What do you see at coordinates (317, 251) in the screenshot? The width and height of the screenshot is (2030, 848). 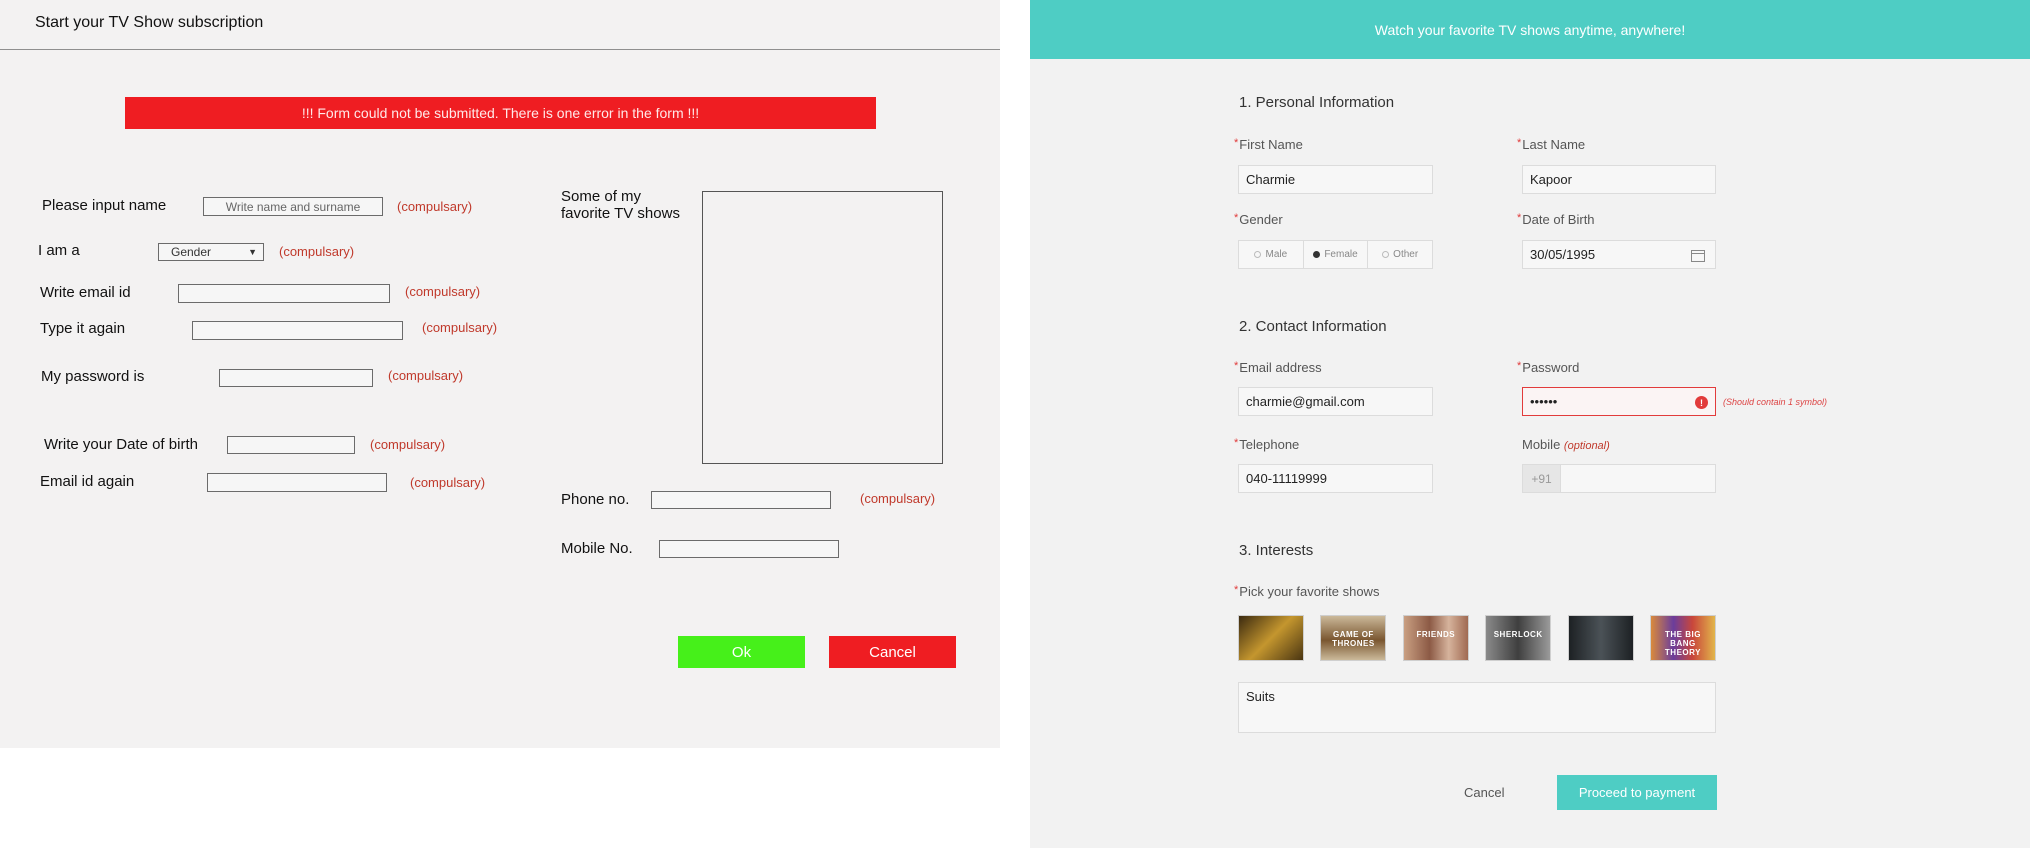 I see `gender-required-note: (compulsary)` at bounding box center [317, 251].